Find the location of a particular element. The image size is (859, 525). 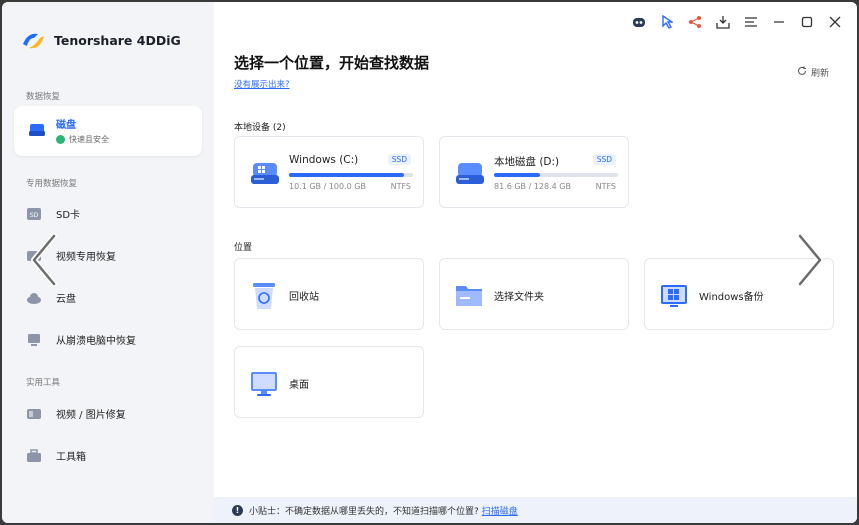

sidebar-item-crashed-pc: 从崩溃电脑中恢复 is located at coordinates (81, 339).